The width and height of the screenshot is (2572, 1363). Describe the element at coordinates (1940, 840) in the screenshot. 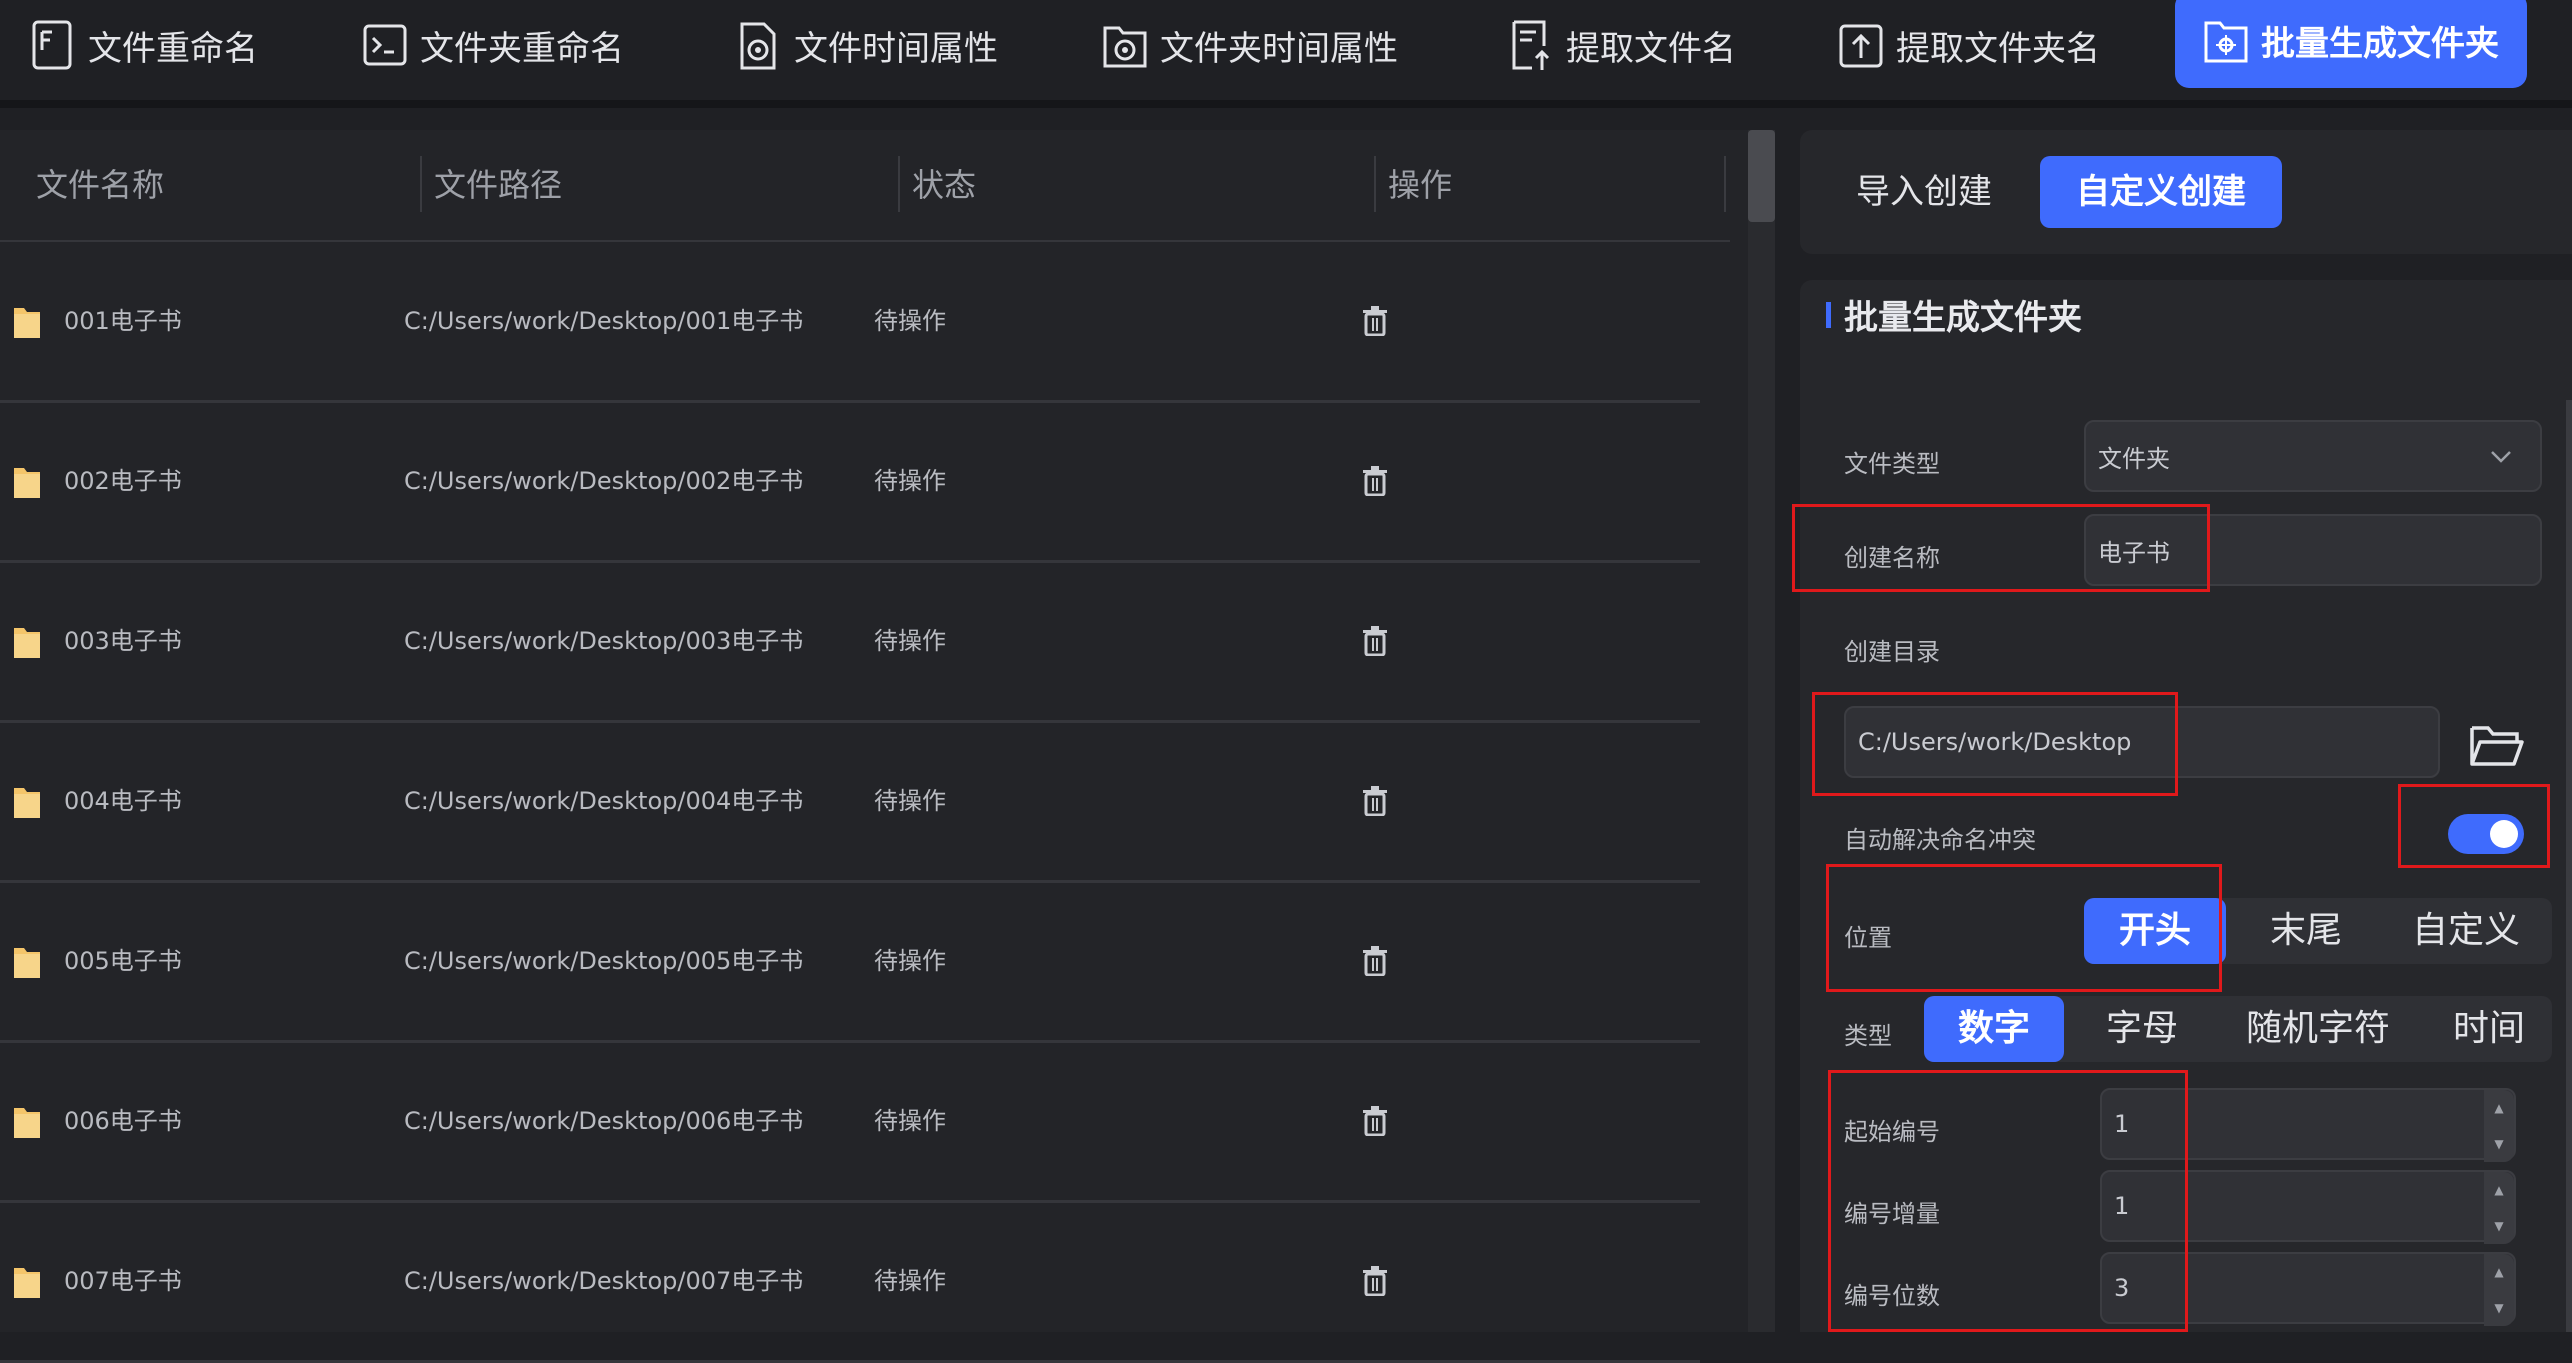

I see `auto-resolve-label: 自动解决命名冲突` at that location.